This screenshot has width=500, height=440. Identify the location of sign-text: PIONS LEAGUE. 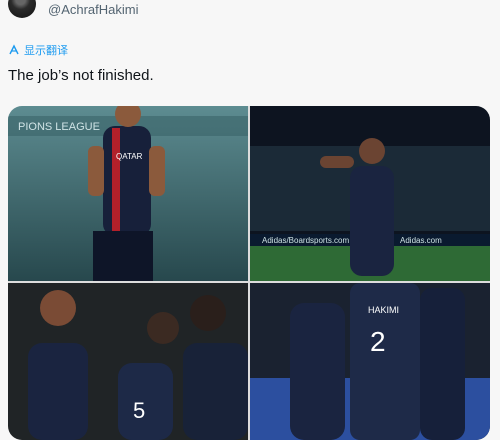
(59, 127).